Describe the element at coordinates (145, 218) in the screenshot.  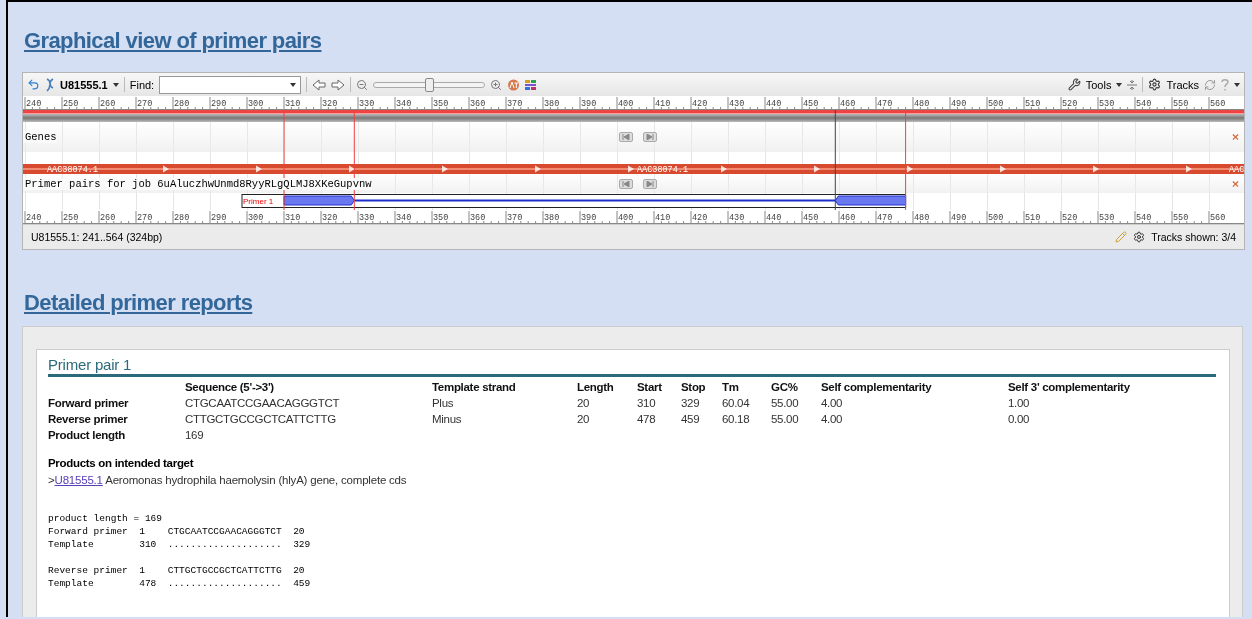
I see `ruler-label: 270` at that location.